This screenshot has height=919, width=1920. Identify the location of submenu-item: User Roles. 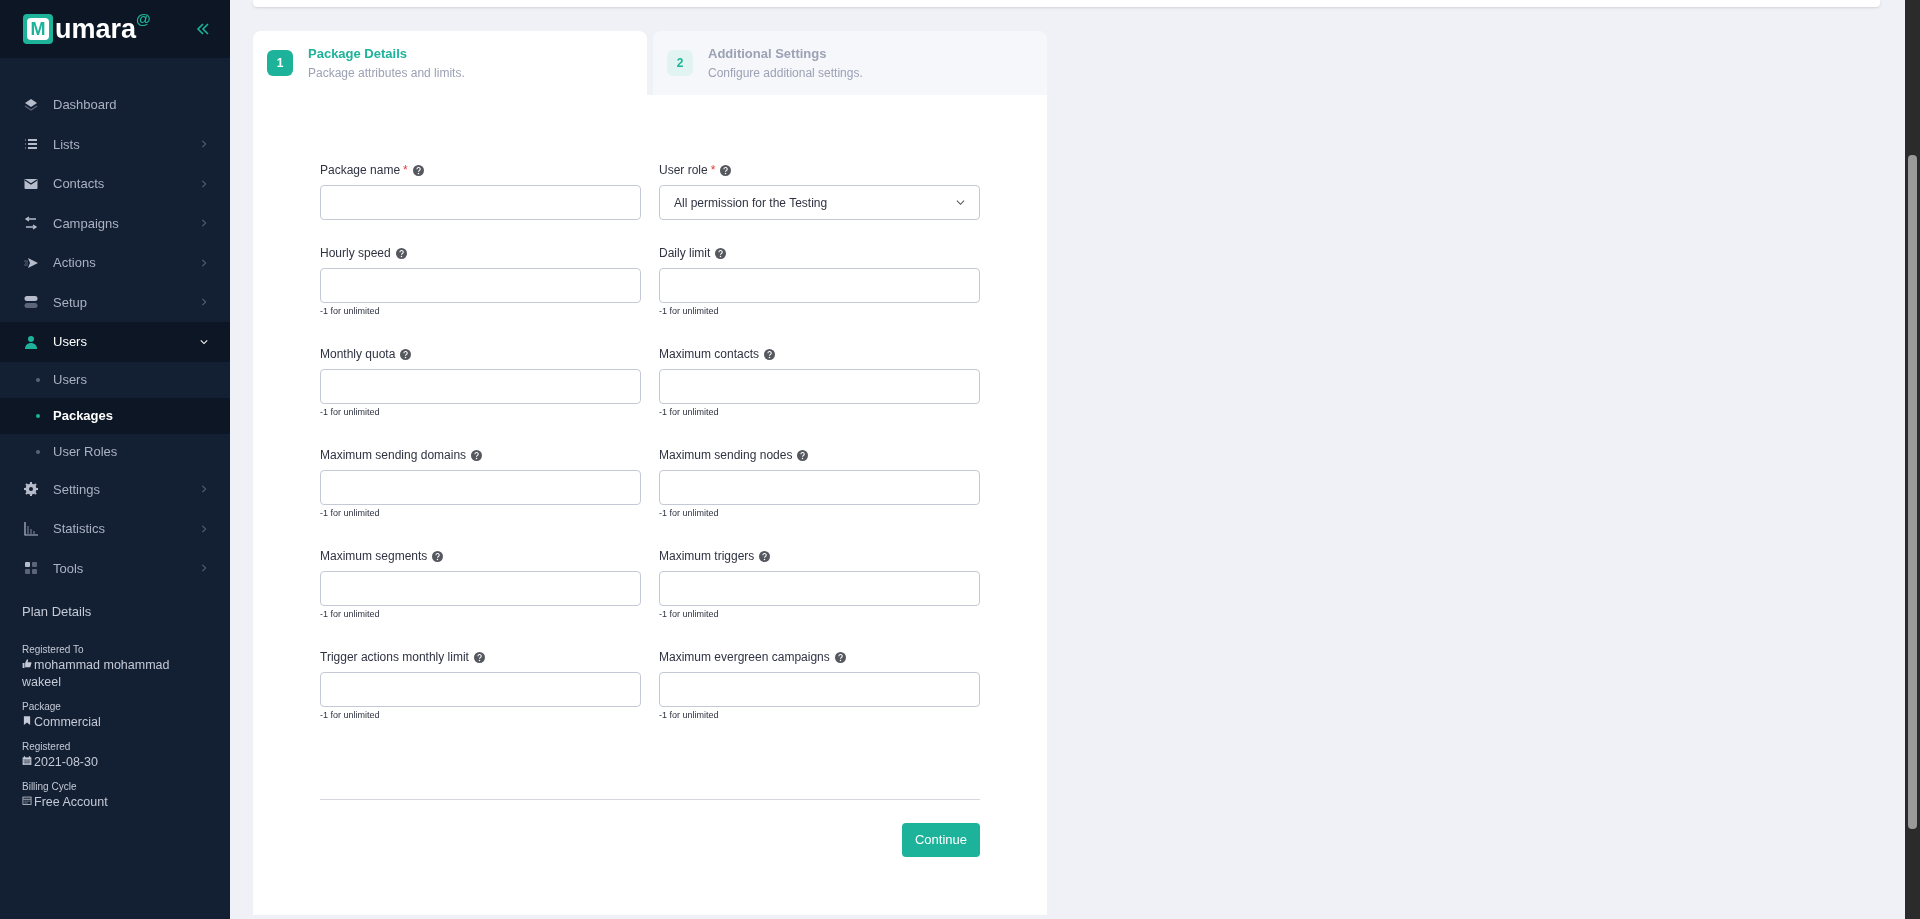
(115, 451).